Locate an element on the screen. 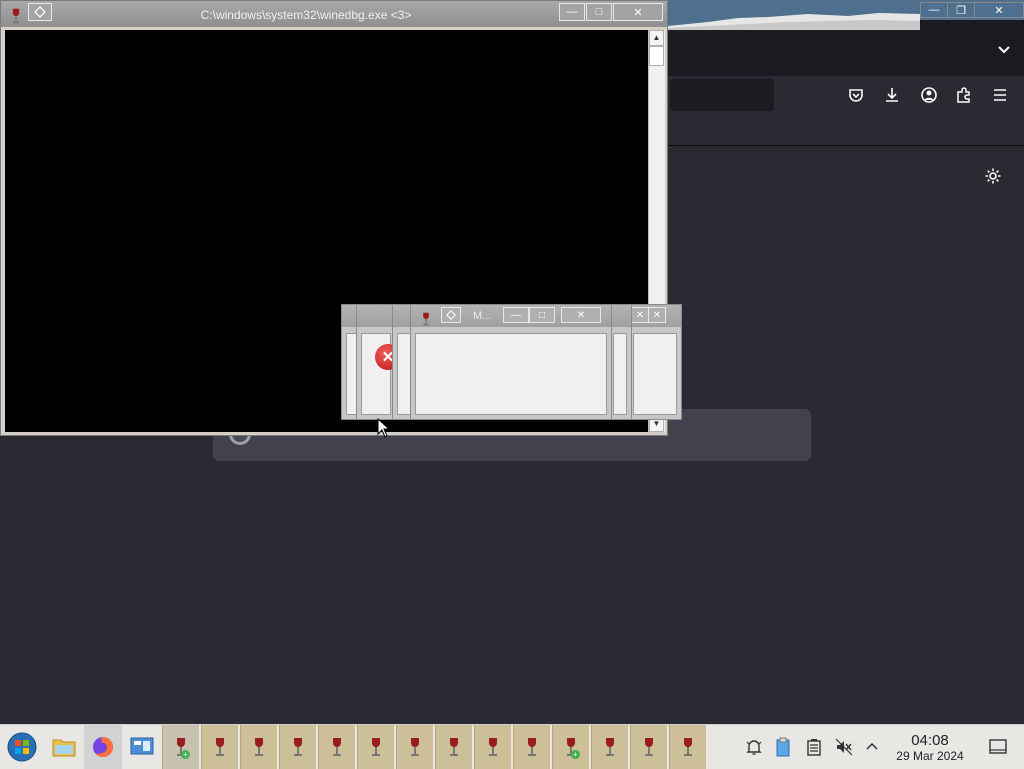 The height and width of the screenshot is (769, 1024). close-button: ✕ is located at coordinates (638, 12).